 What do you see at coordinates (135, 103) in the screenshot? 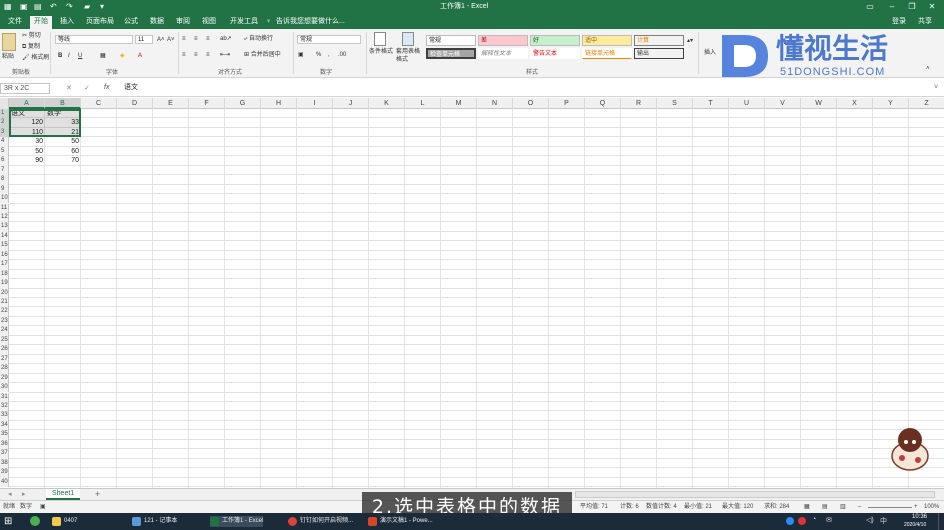
I see `column-header-d: D` at bounding box center [135, 103].